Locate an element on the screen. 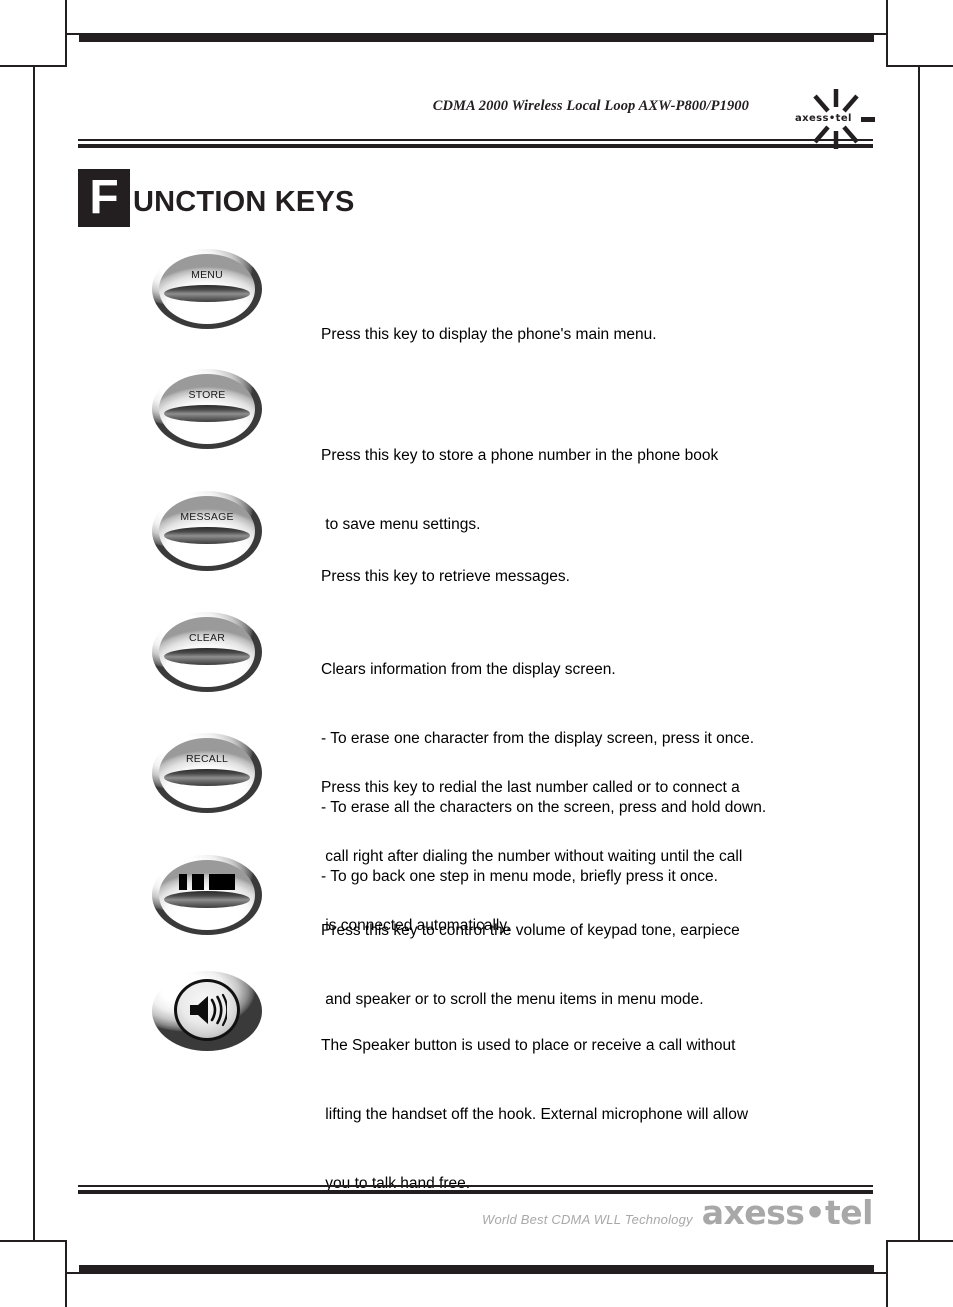  crop-mark-bottom-left is located at coordinates (33, 1273).